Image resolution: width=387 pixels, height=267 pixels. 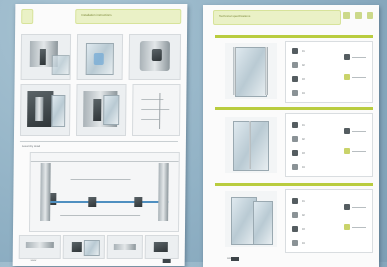 I want to click on section-2-row-3: 03, so click(x=303, y=153).